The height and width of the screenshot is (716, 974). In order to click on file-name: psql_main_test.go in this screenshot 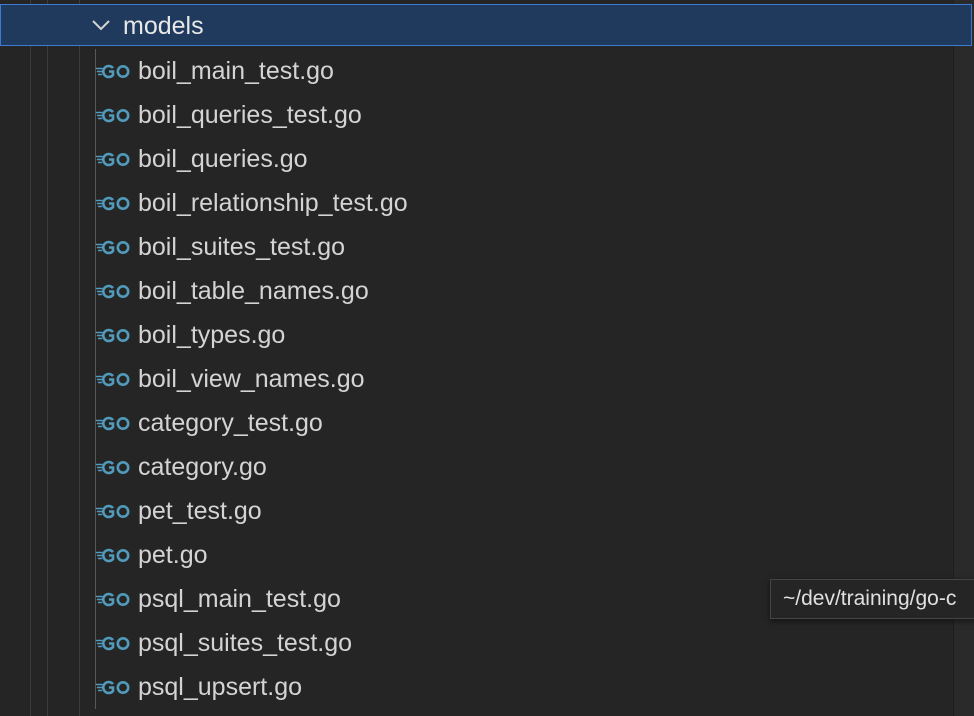, I will do `click(239, 599)`.